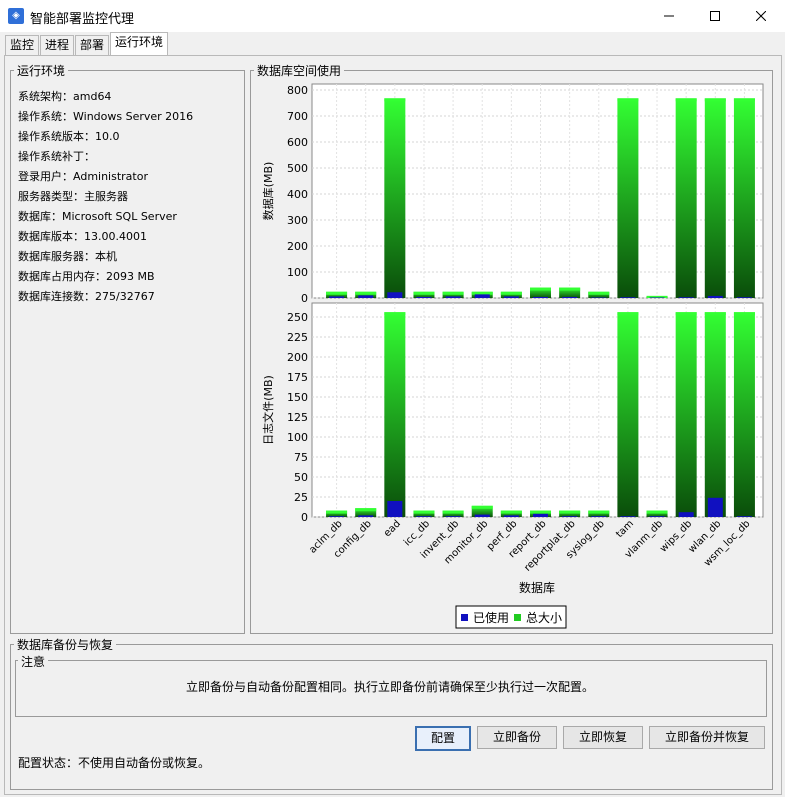  What do you see at coordinates (301, 497) in the screenshot?
I see `y-tick-label: 25` at bounding box center [301, 497].